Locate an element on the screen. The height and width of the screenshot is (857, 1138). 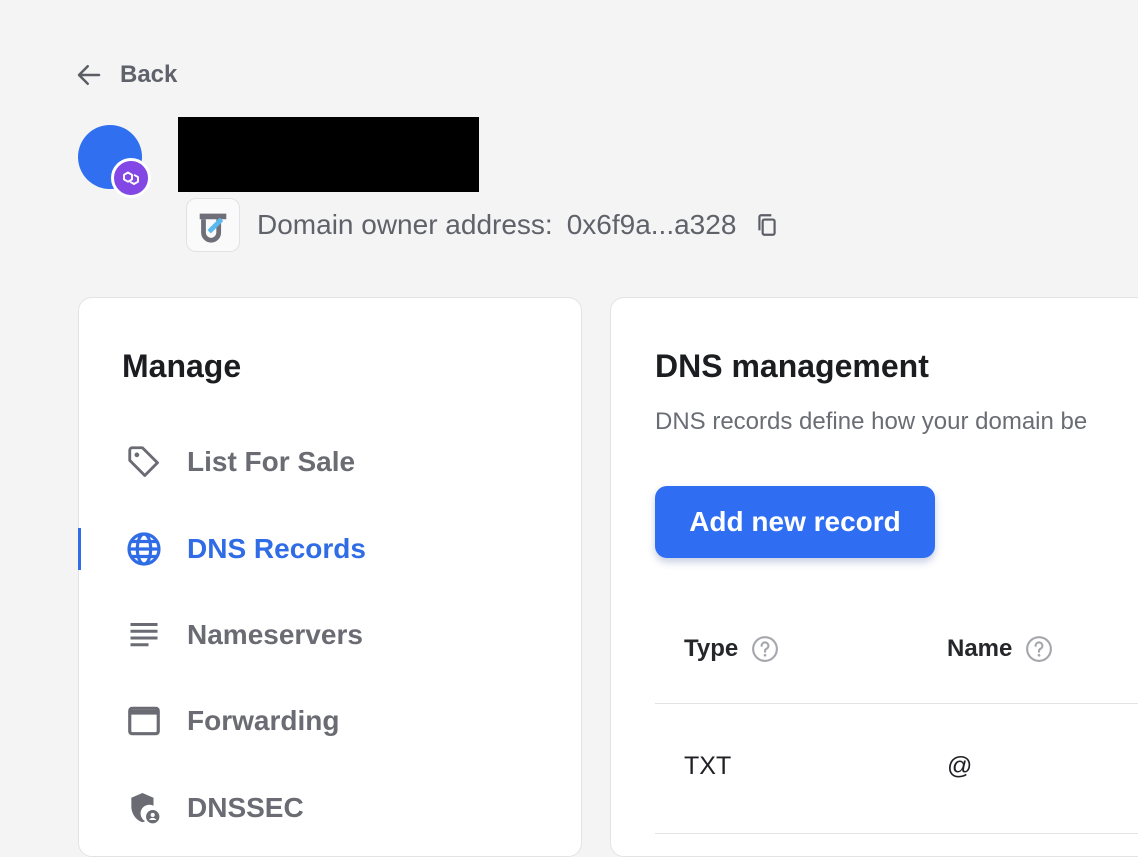
polygon-chain-badge is located at coordinates (131, 178).